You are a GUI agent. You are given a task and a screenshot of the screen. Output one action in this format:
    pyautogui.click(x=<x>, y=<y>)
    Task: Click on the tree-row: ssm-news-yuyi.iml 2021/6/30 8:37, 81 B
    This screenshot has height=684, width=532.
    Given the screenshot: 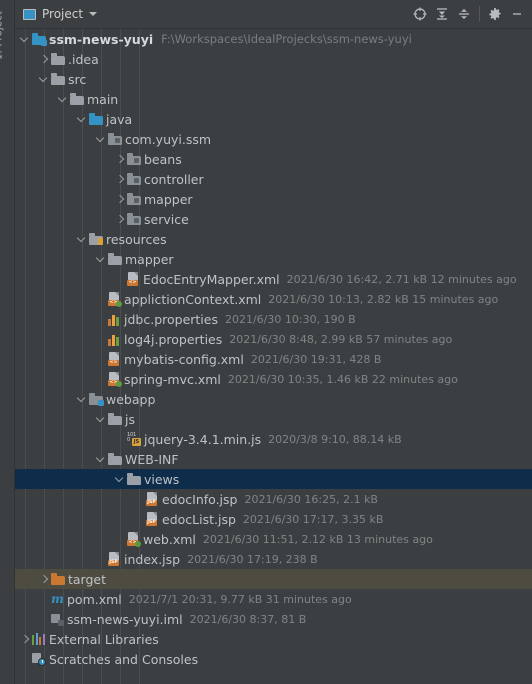 What is the action you would take?
    pyautogui.click(x=273, y=619)
    